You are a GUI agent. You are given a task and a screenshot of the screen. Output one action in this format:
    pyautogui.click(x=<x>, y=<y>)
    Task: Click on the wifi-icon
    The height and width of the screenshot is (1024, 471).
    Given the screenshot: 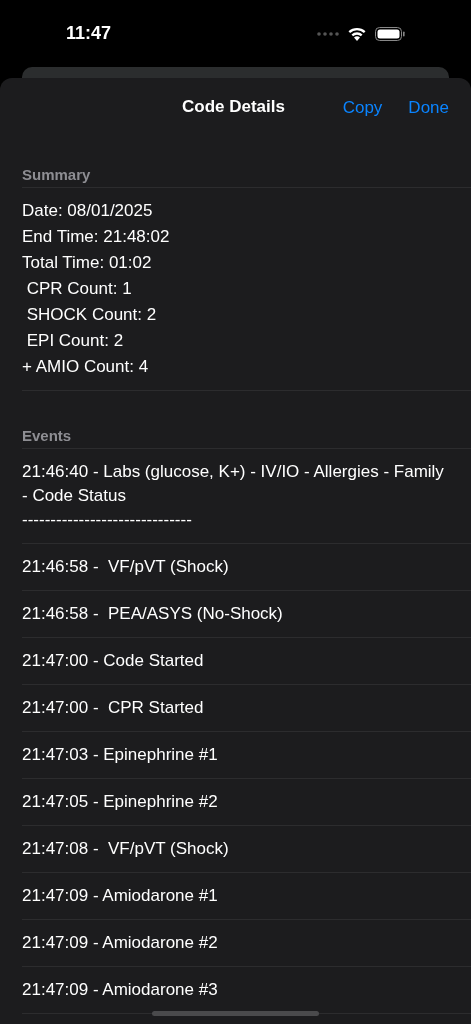 What is the action you would take?
    pyautogui.click(x=357, y=33)
    